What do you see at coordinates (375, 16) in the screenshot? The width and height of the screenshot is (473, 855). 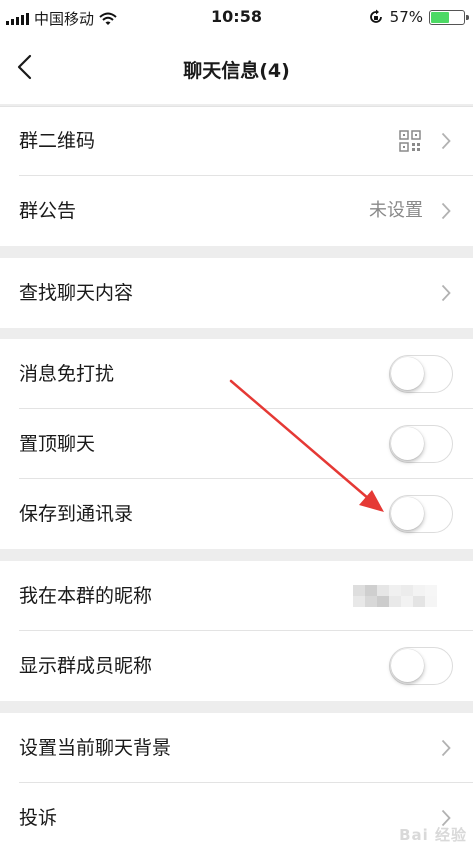 I see `rotation-lock-icon` at bounding box center [375, 16].